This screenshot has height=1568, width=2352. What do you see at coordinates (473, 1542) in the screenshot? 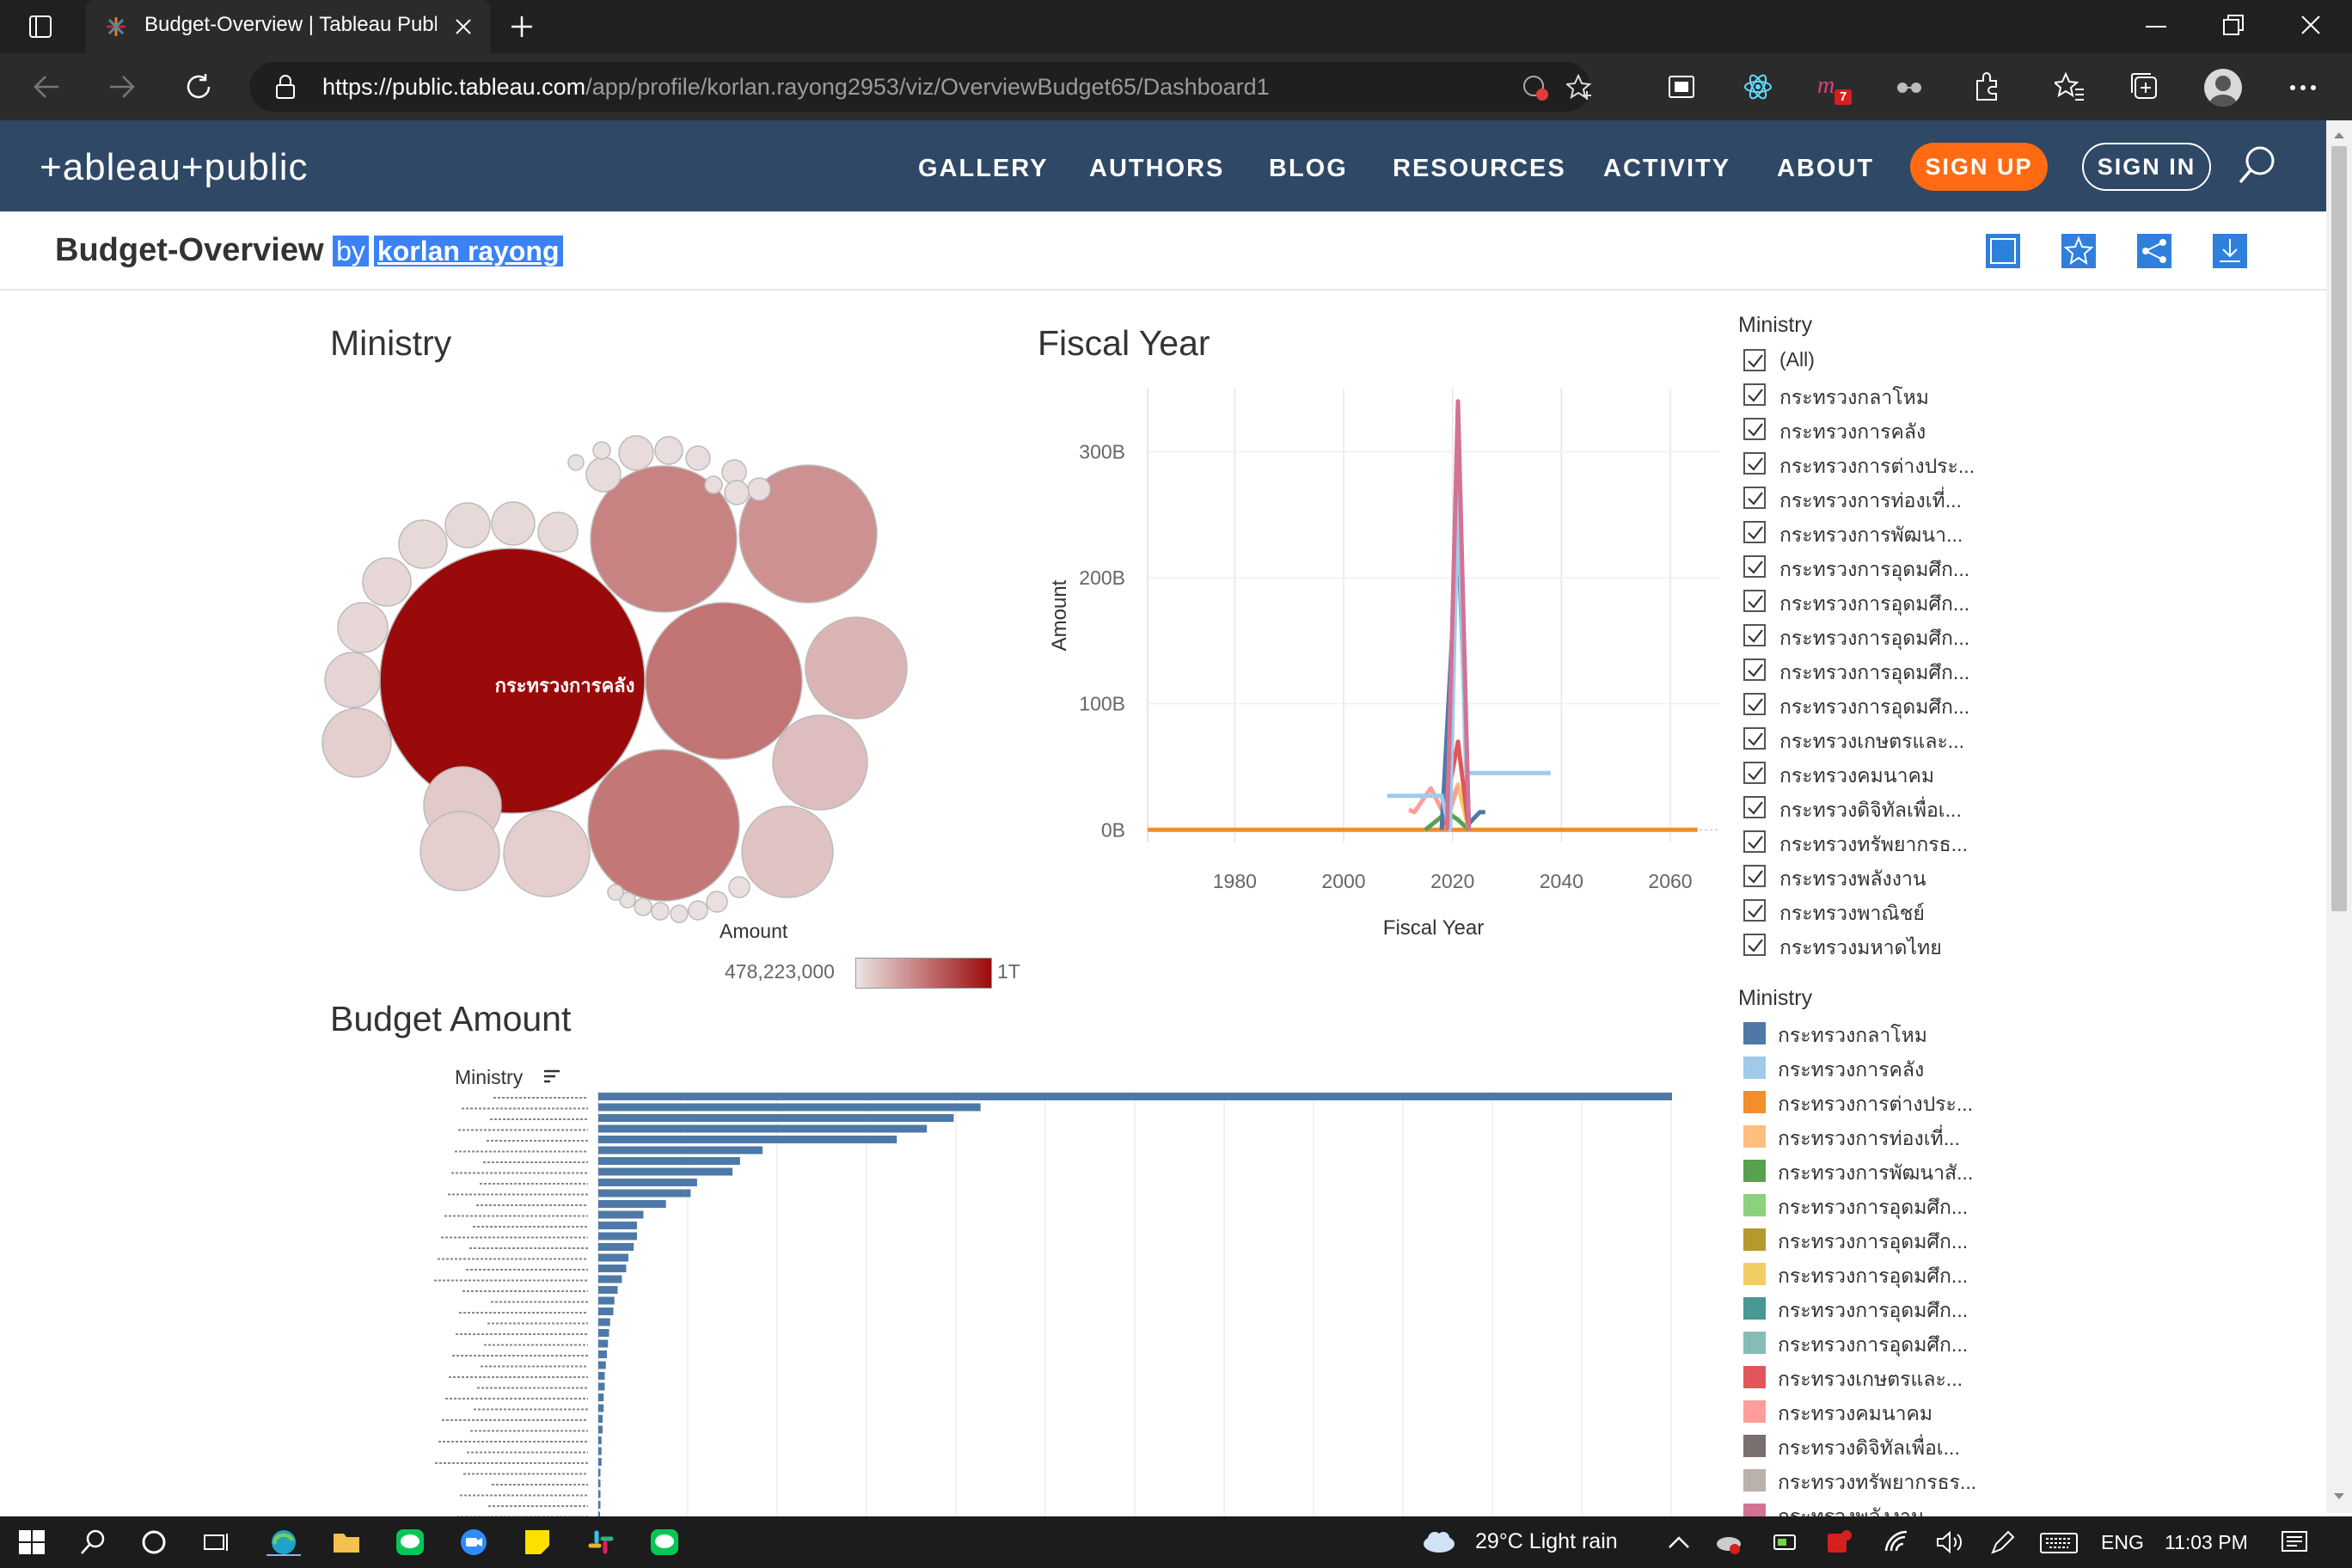
I see `zoom-icon` at bounding box center [473, 1542].